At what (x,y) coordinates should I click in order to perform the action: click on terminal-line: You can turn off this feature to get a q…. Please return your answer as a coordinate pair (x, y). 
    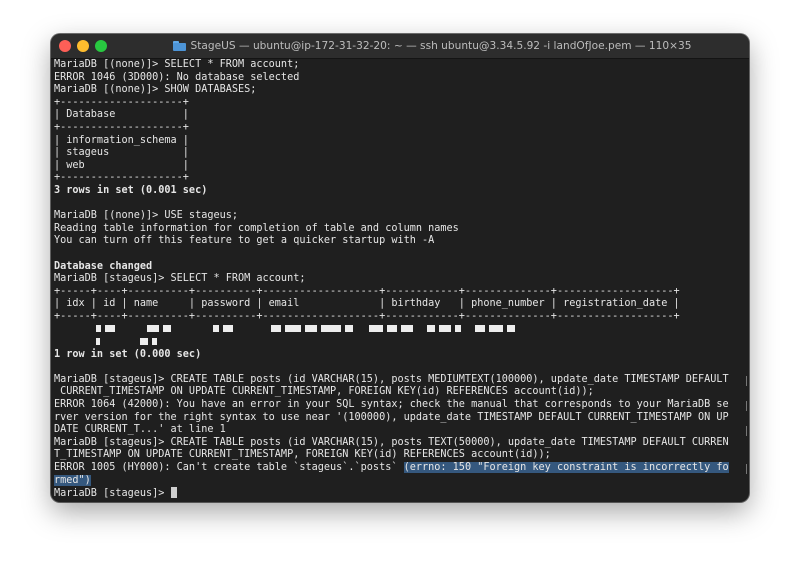
    Looking at the image, I should click on (244, 241).